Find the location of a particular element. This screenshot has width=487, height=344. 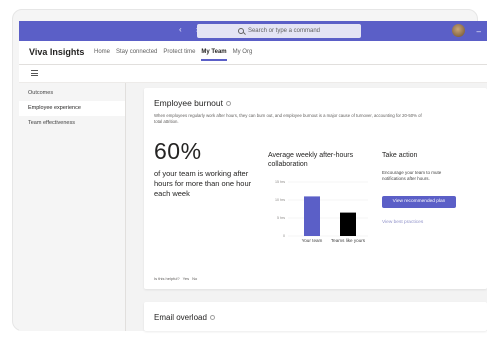

y-tick-label: 15 hrs is located at coordinates (280, 182).